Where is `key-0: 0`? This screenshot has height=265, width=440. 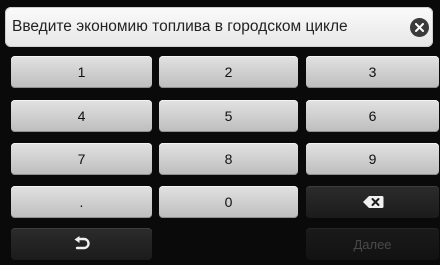 key-0: 0 is located at coordinates (228, 202).